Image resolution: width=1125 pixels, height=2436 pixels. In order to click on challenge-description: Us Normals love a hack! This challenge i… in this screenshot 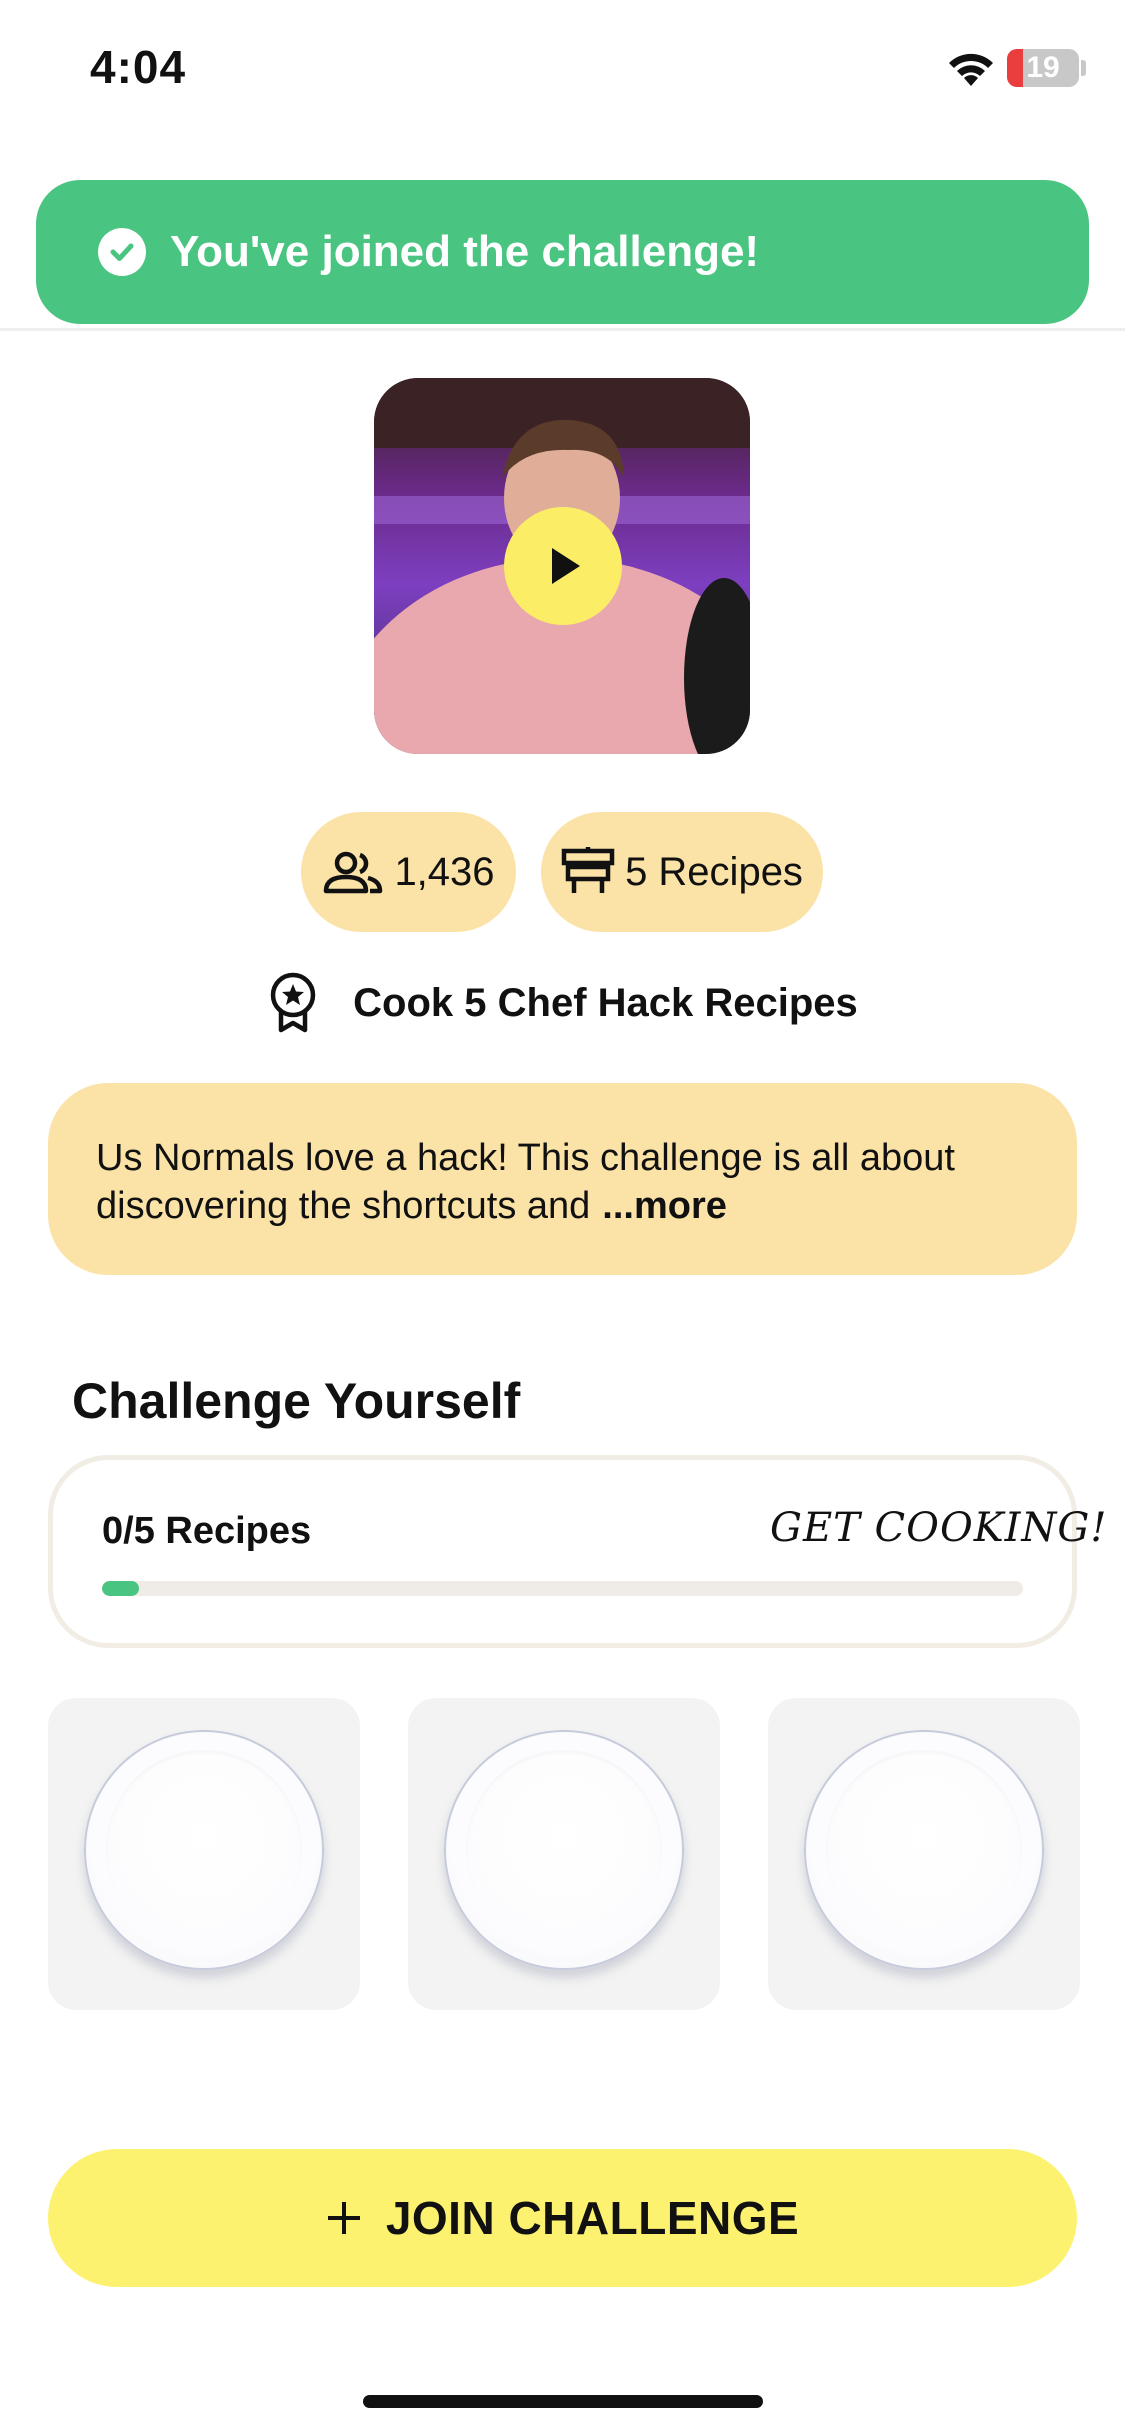, I will do `click(562, 1179)`.